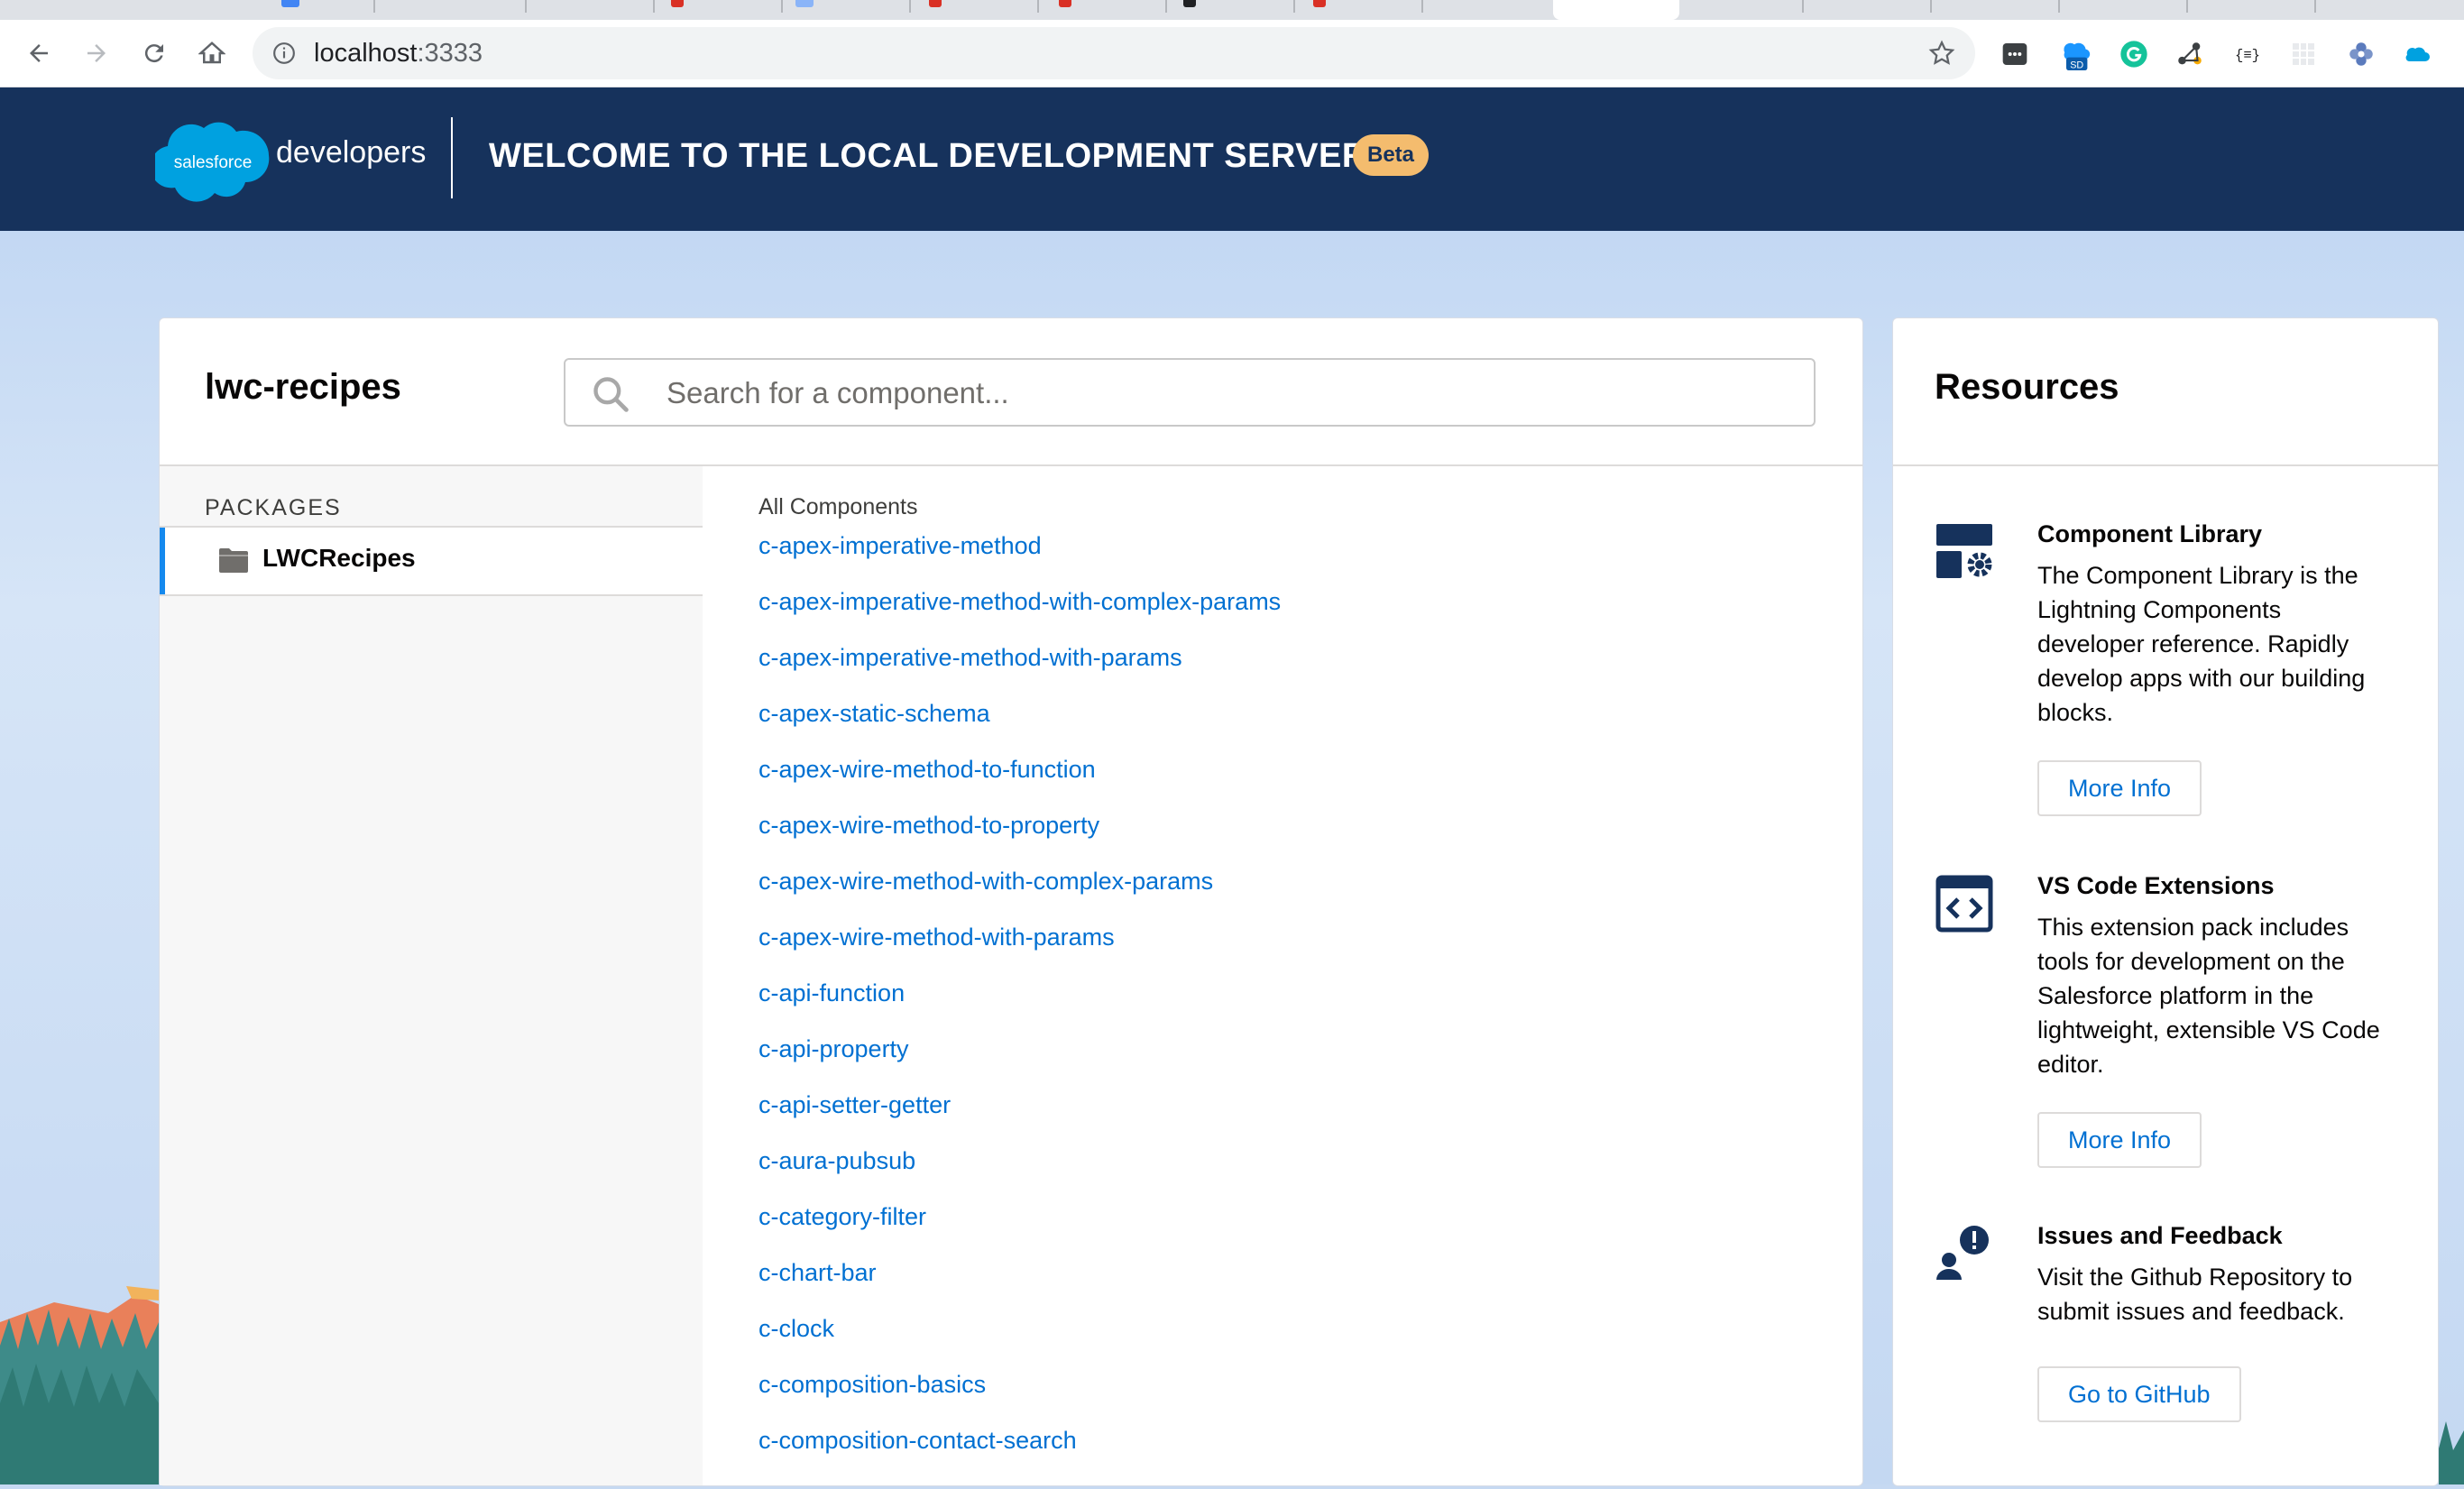 Image resolution: width=2464 pixels, height=1489 pixels. Describe the element at coordinates (233, 560) in the screenshot. I see `folder-icon` at that location.